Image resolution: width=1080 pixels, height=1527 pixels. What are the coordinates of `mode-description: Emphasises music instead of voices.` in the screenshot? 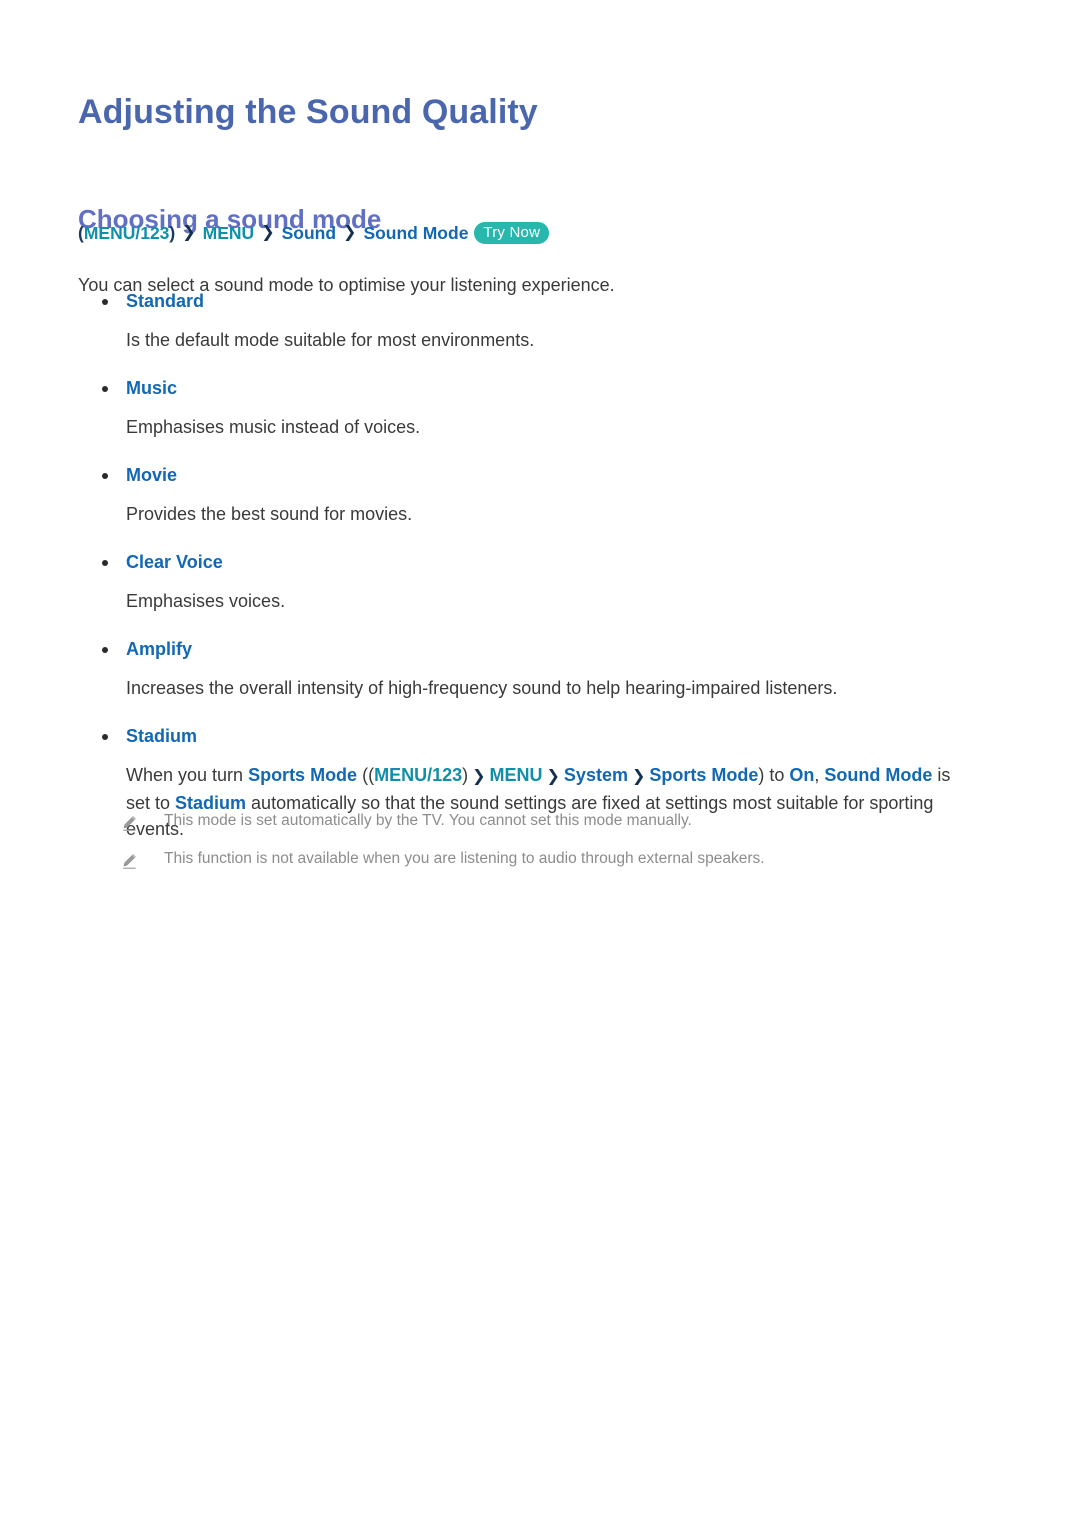 It's located at (273, 427).